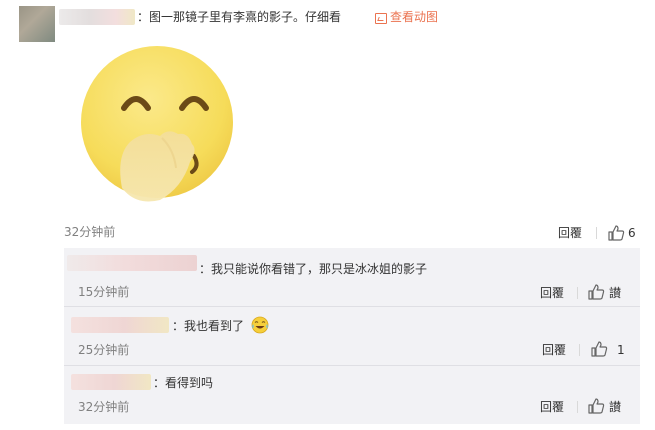  Describe the element at coordinates (381, 18) in the screenshot. I see `gif-link-icon` at that location.